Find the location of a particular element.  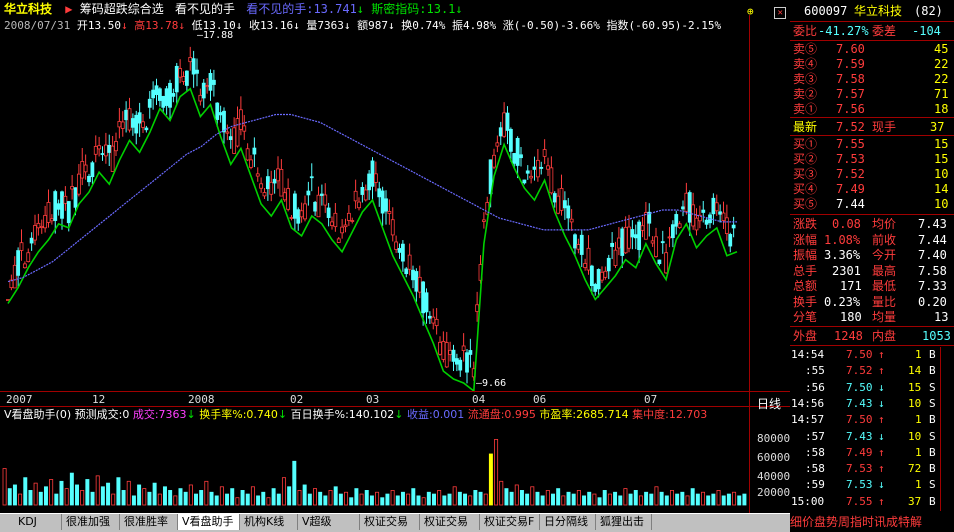

buy-price: 7.44 is located at coordinates (850, 204).